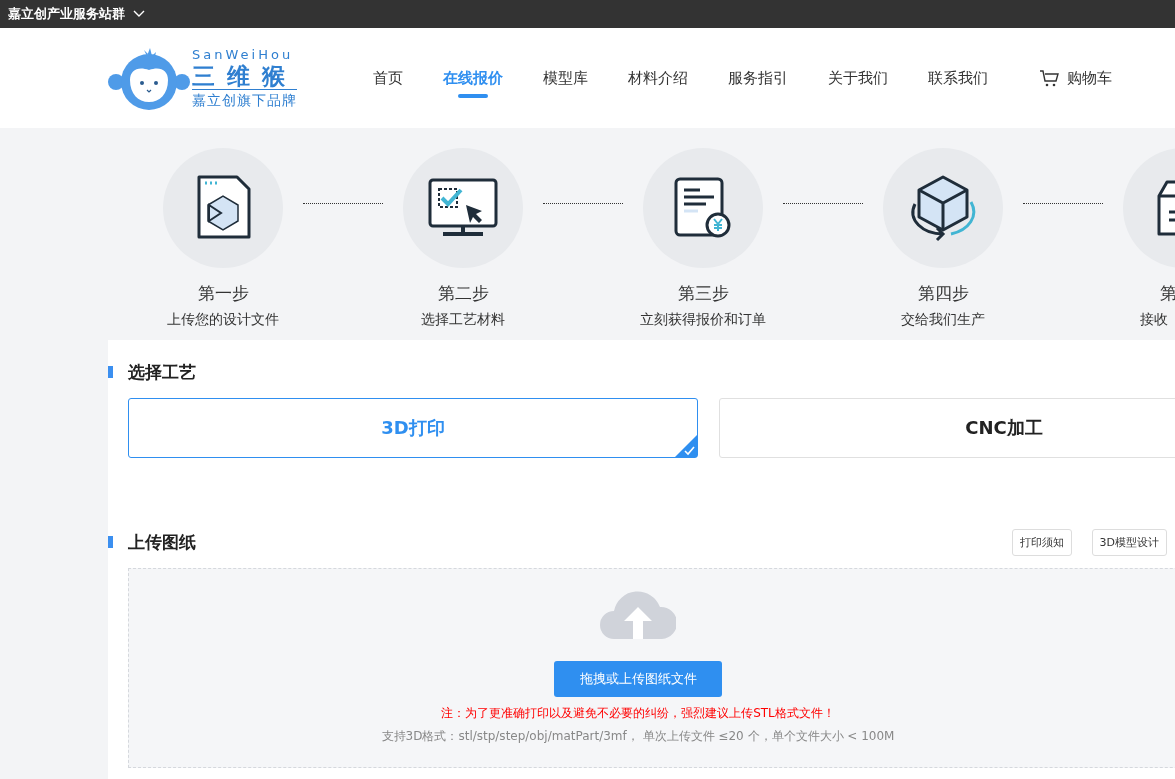 This screenshot has height=779, width=1175. I want to click on step-title: 第三步, so click(703, 293).